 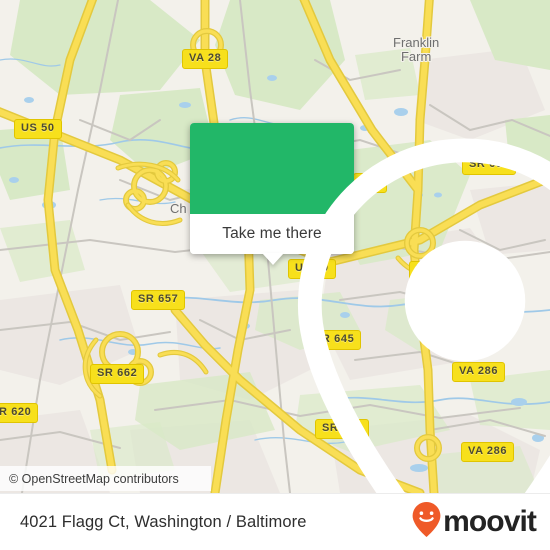 I want to click on popup-pointer-tail, so click(x=273, y=259).